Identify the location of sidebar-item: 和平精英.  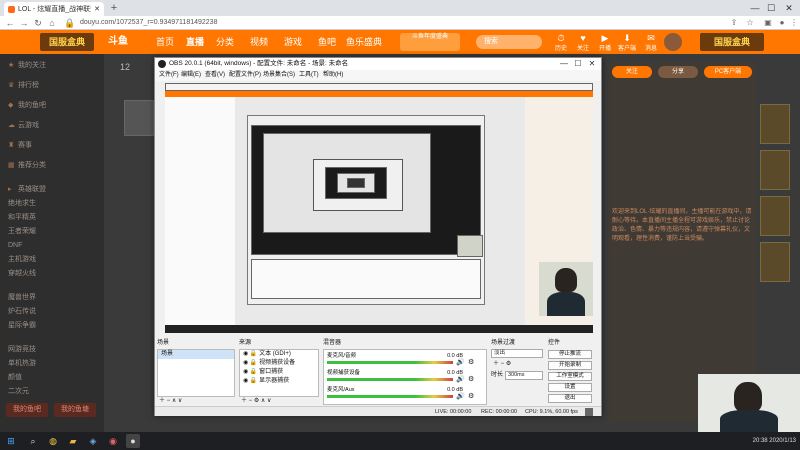
(54, 218).